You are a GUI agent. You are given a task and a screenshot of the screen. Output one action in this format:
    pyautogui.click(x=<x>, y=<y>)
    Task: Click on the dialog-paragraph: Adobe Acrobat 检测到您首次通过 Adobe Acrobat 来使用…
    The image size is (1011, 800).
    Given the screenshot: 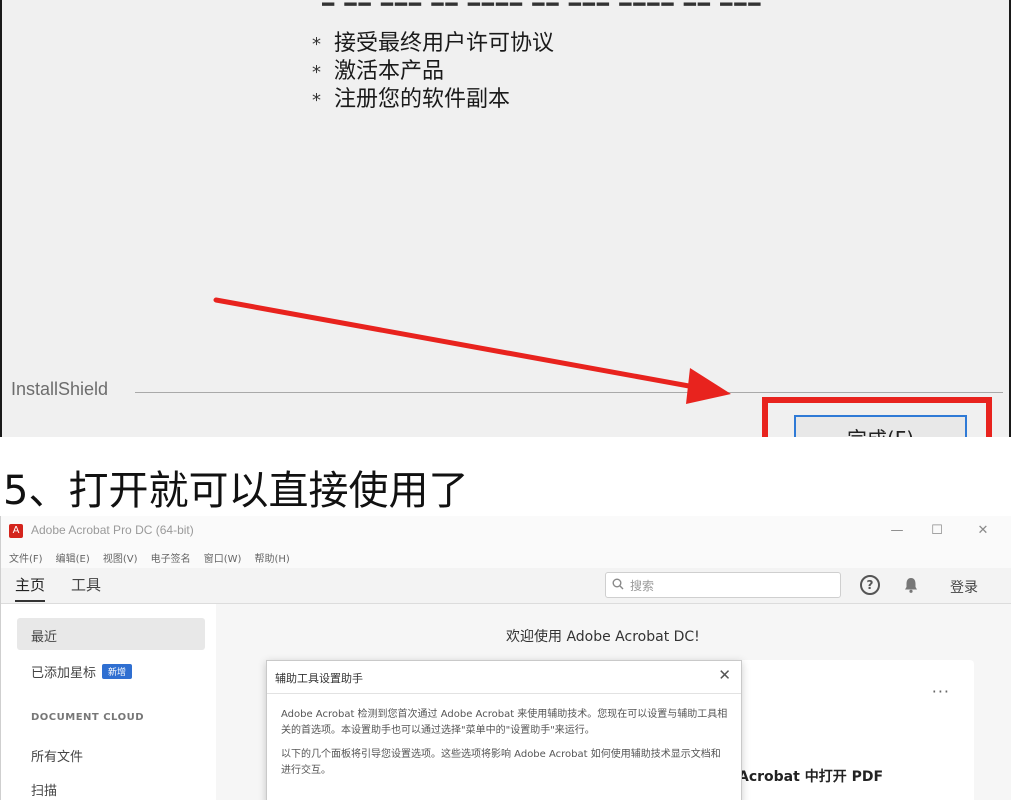 What is the action you would take?
    pyautogui.click(x=504, y=722)
    